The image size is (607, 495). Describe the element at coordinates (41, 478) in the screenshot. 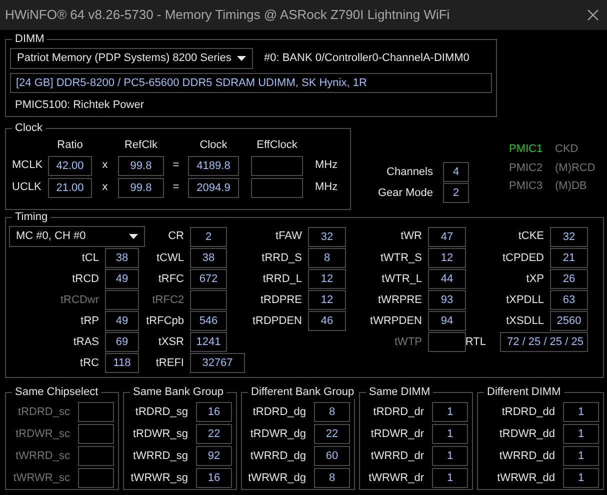

I see `timing-label: tWRWR_sc` at that location.